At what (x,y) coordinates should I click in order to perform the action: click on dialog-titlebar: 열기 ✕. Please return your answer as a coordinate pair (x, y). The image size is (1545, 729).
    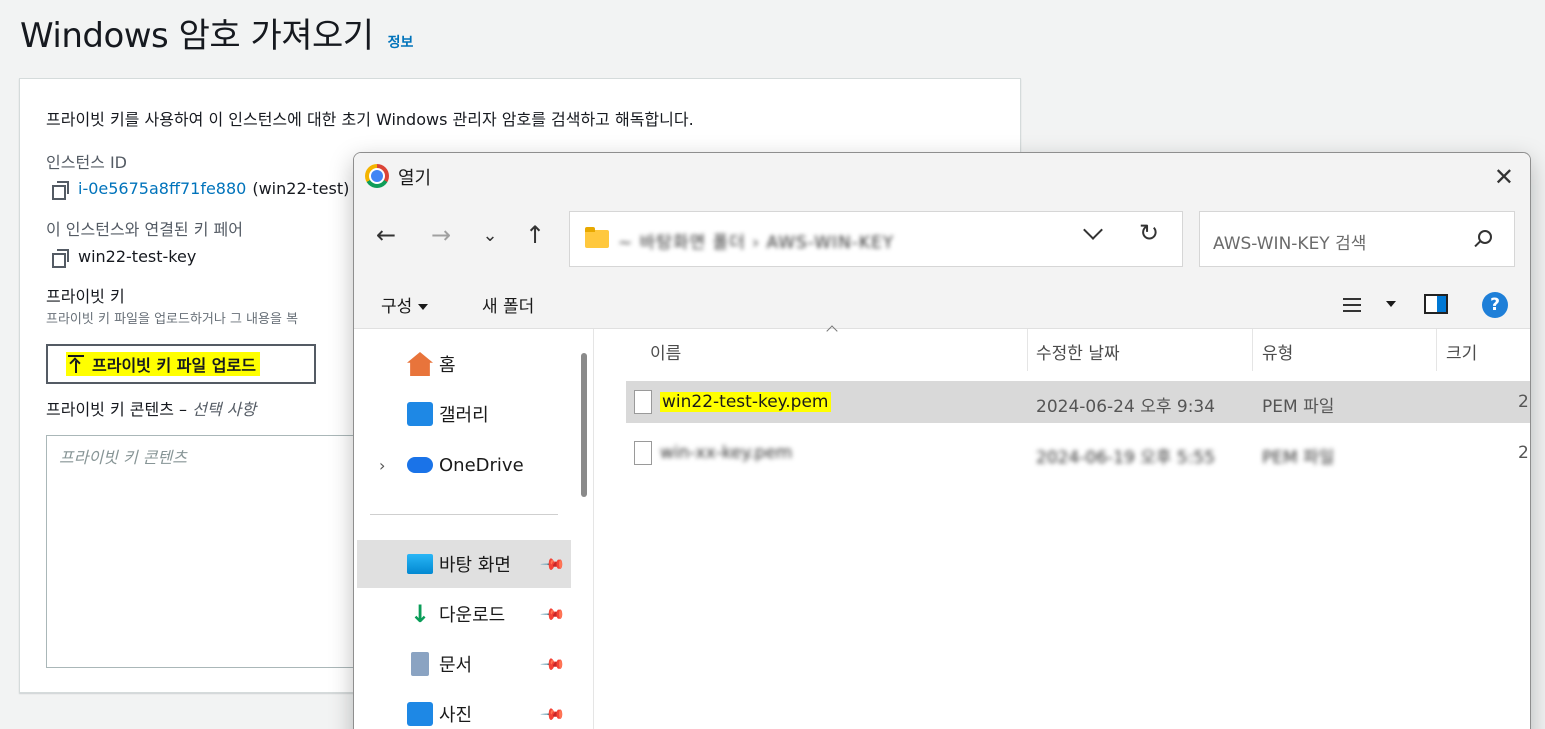
    Looking at the image, I should click on (942, 176).